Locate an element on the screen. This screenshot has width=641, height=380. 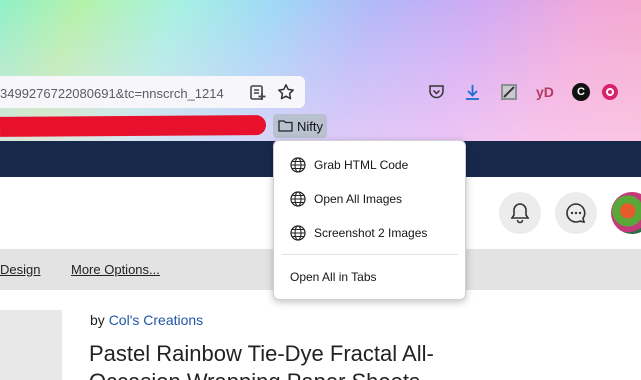
screenshot-extension-icon is located at coordinates (509, 92).